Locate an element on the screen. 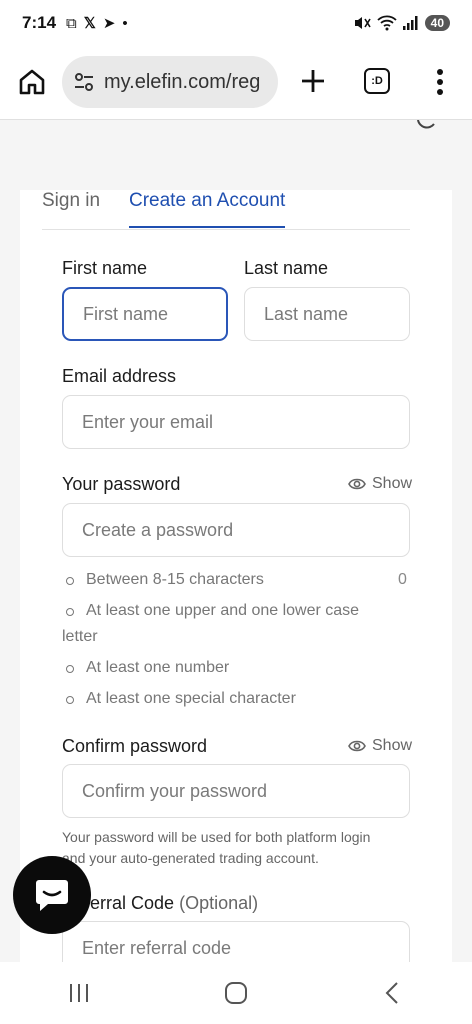  telegram-icon: ➤ is located at coordinates (109, 23).